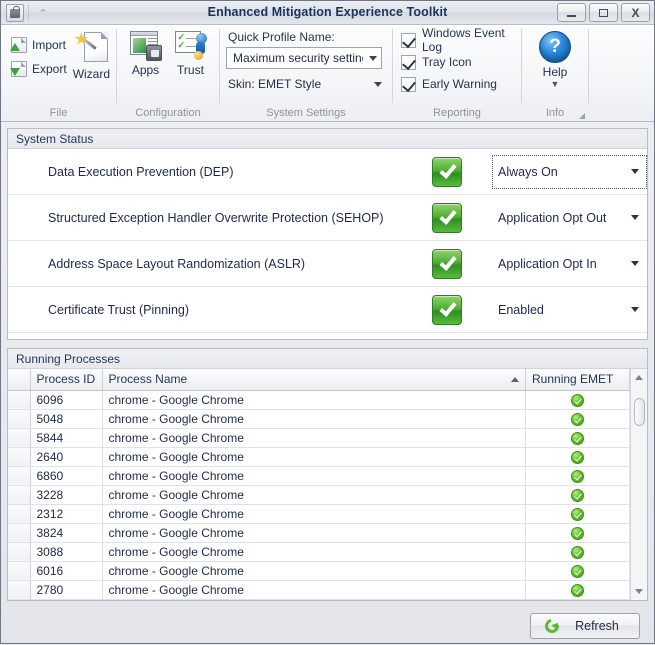 The image size is (655, 645). What do you see at coordinates (555, 84) in the screenshot?
I see `chevron-down-icon: ▼` at bounding box center [555, 84].